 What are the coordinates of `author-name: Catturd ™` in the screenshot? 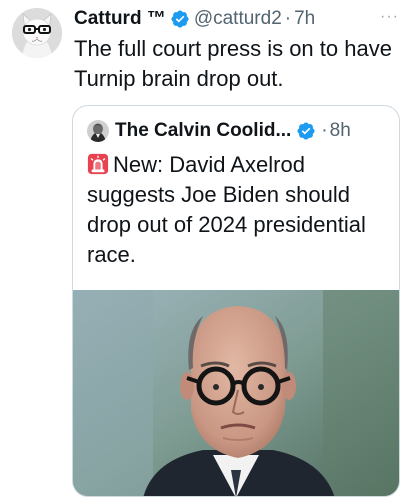 It's located at (120, 19).